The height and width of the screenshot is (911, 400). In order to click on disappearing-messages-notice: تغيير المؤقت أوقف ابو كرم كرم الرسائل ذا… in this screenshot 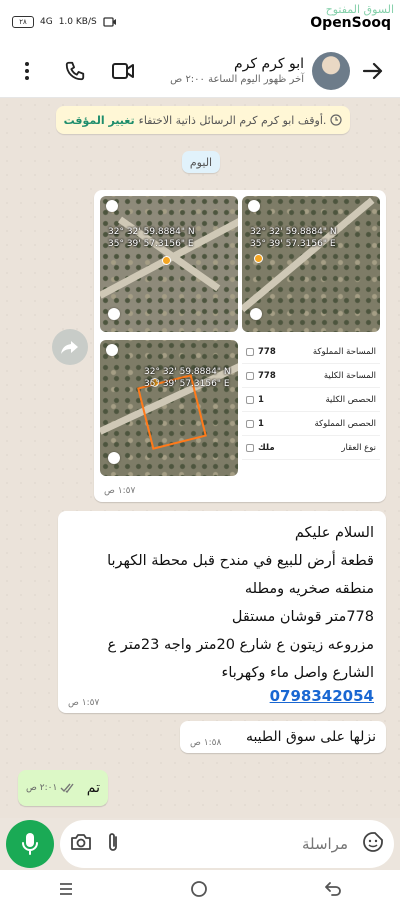, I will do `click(203, 120)`.